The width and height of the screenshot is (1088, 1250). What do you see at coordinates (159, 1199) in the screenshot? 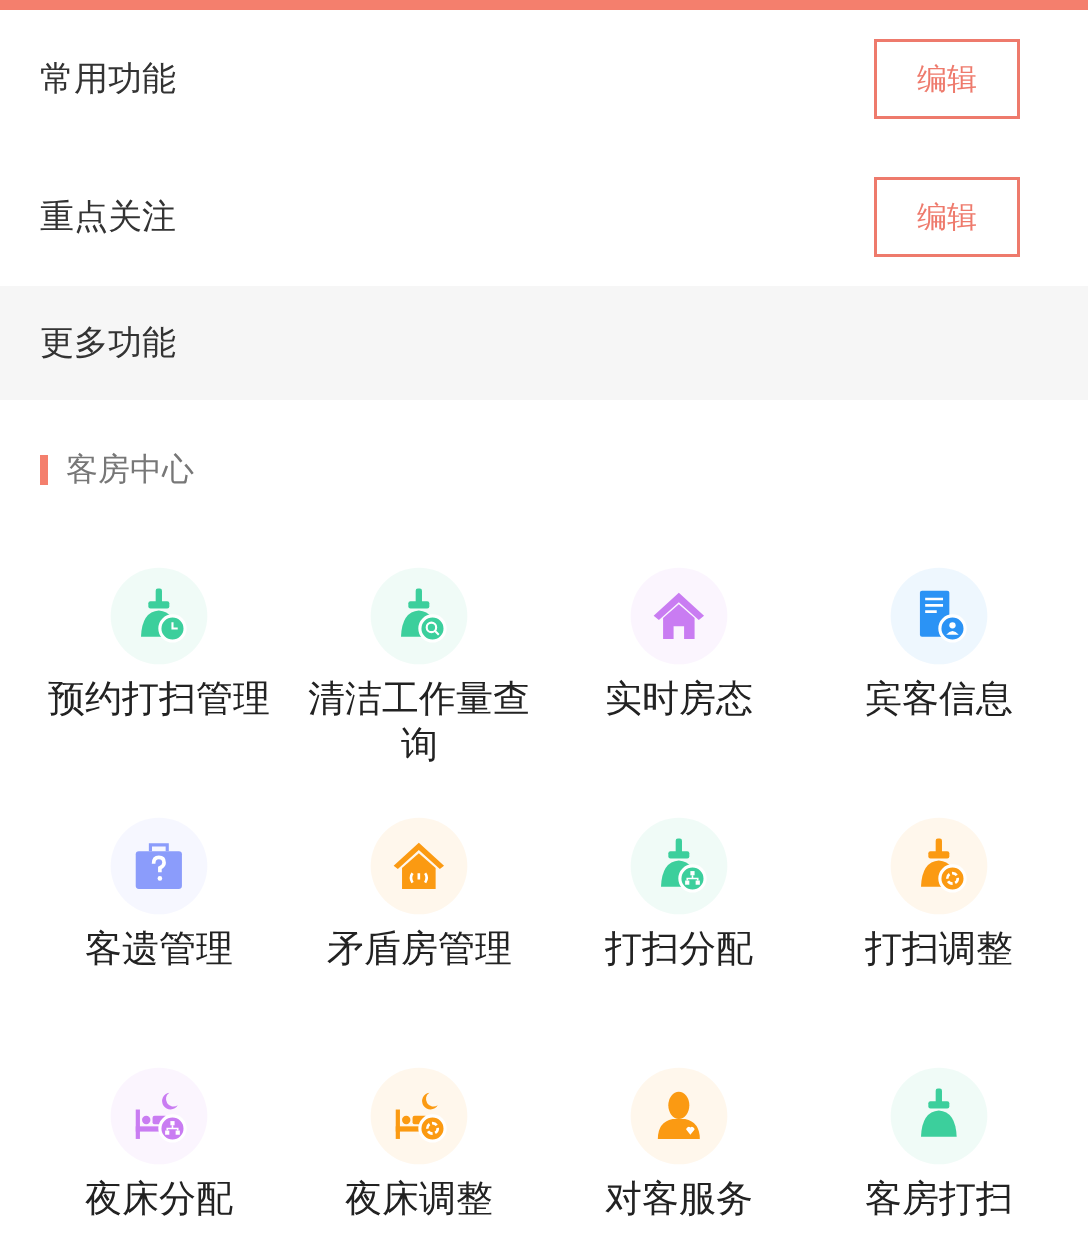
I see `function-label: 夜床分配` at bounding box center [159, 1199].